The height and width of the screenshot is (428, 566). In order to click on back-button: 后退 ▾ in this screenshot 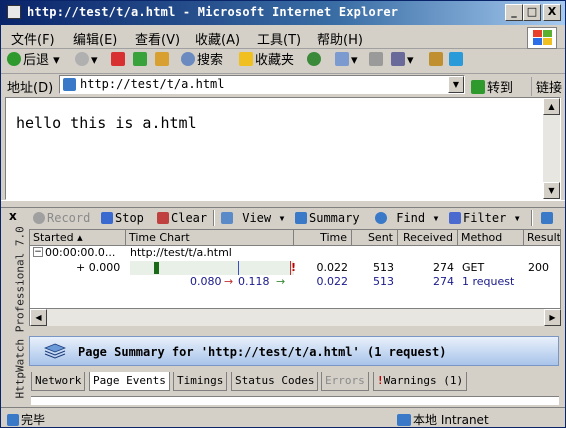, I will do `click(33, 61)`.